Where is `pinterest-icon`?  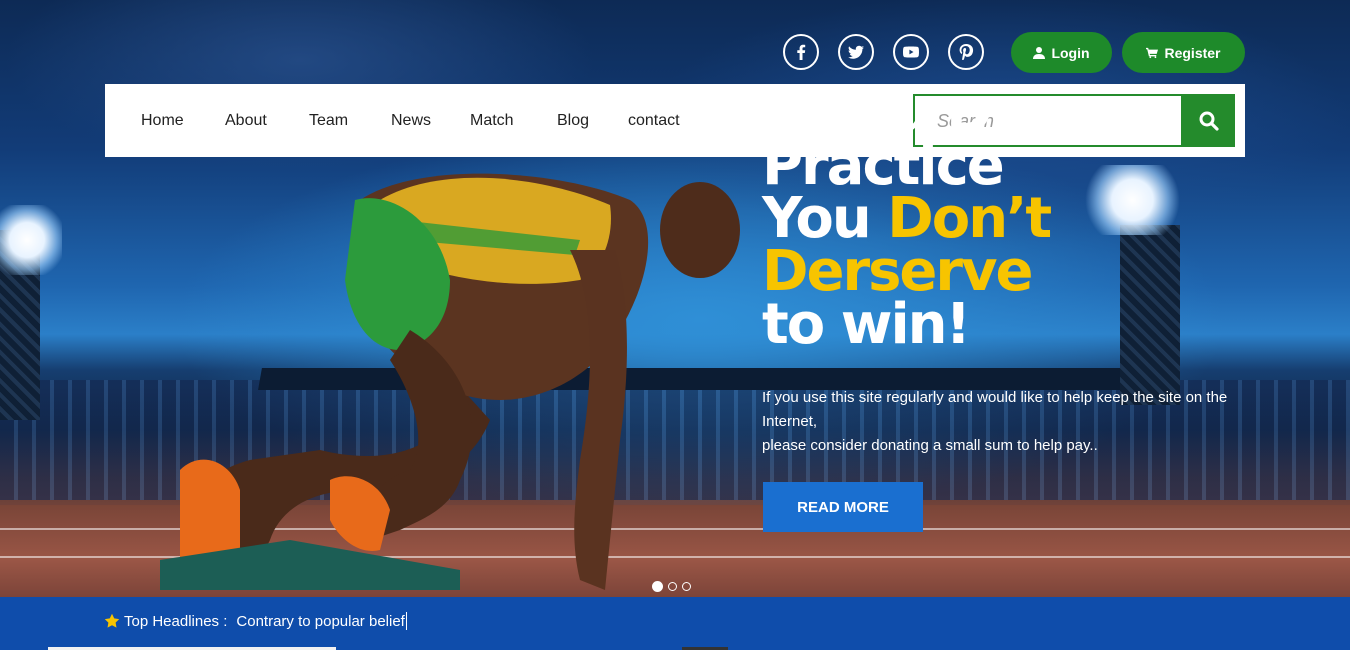 pinterest-icon is located at coordinates (966, 52).